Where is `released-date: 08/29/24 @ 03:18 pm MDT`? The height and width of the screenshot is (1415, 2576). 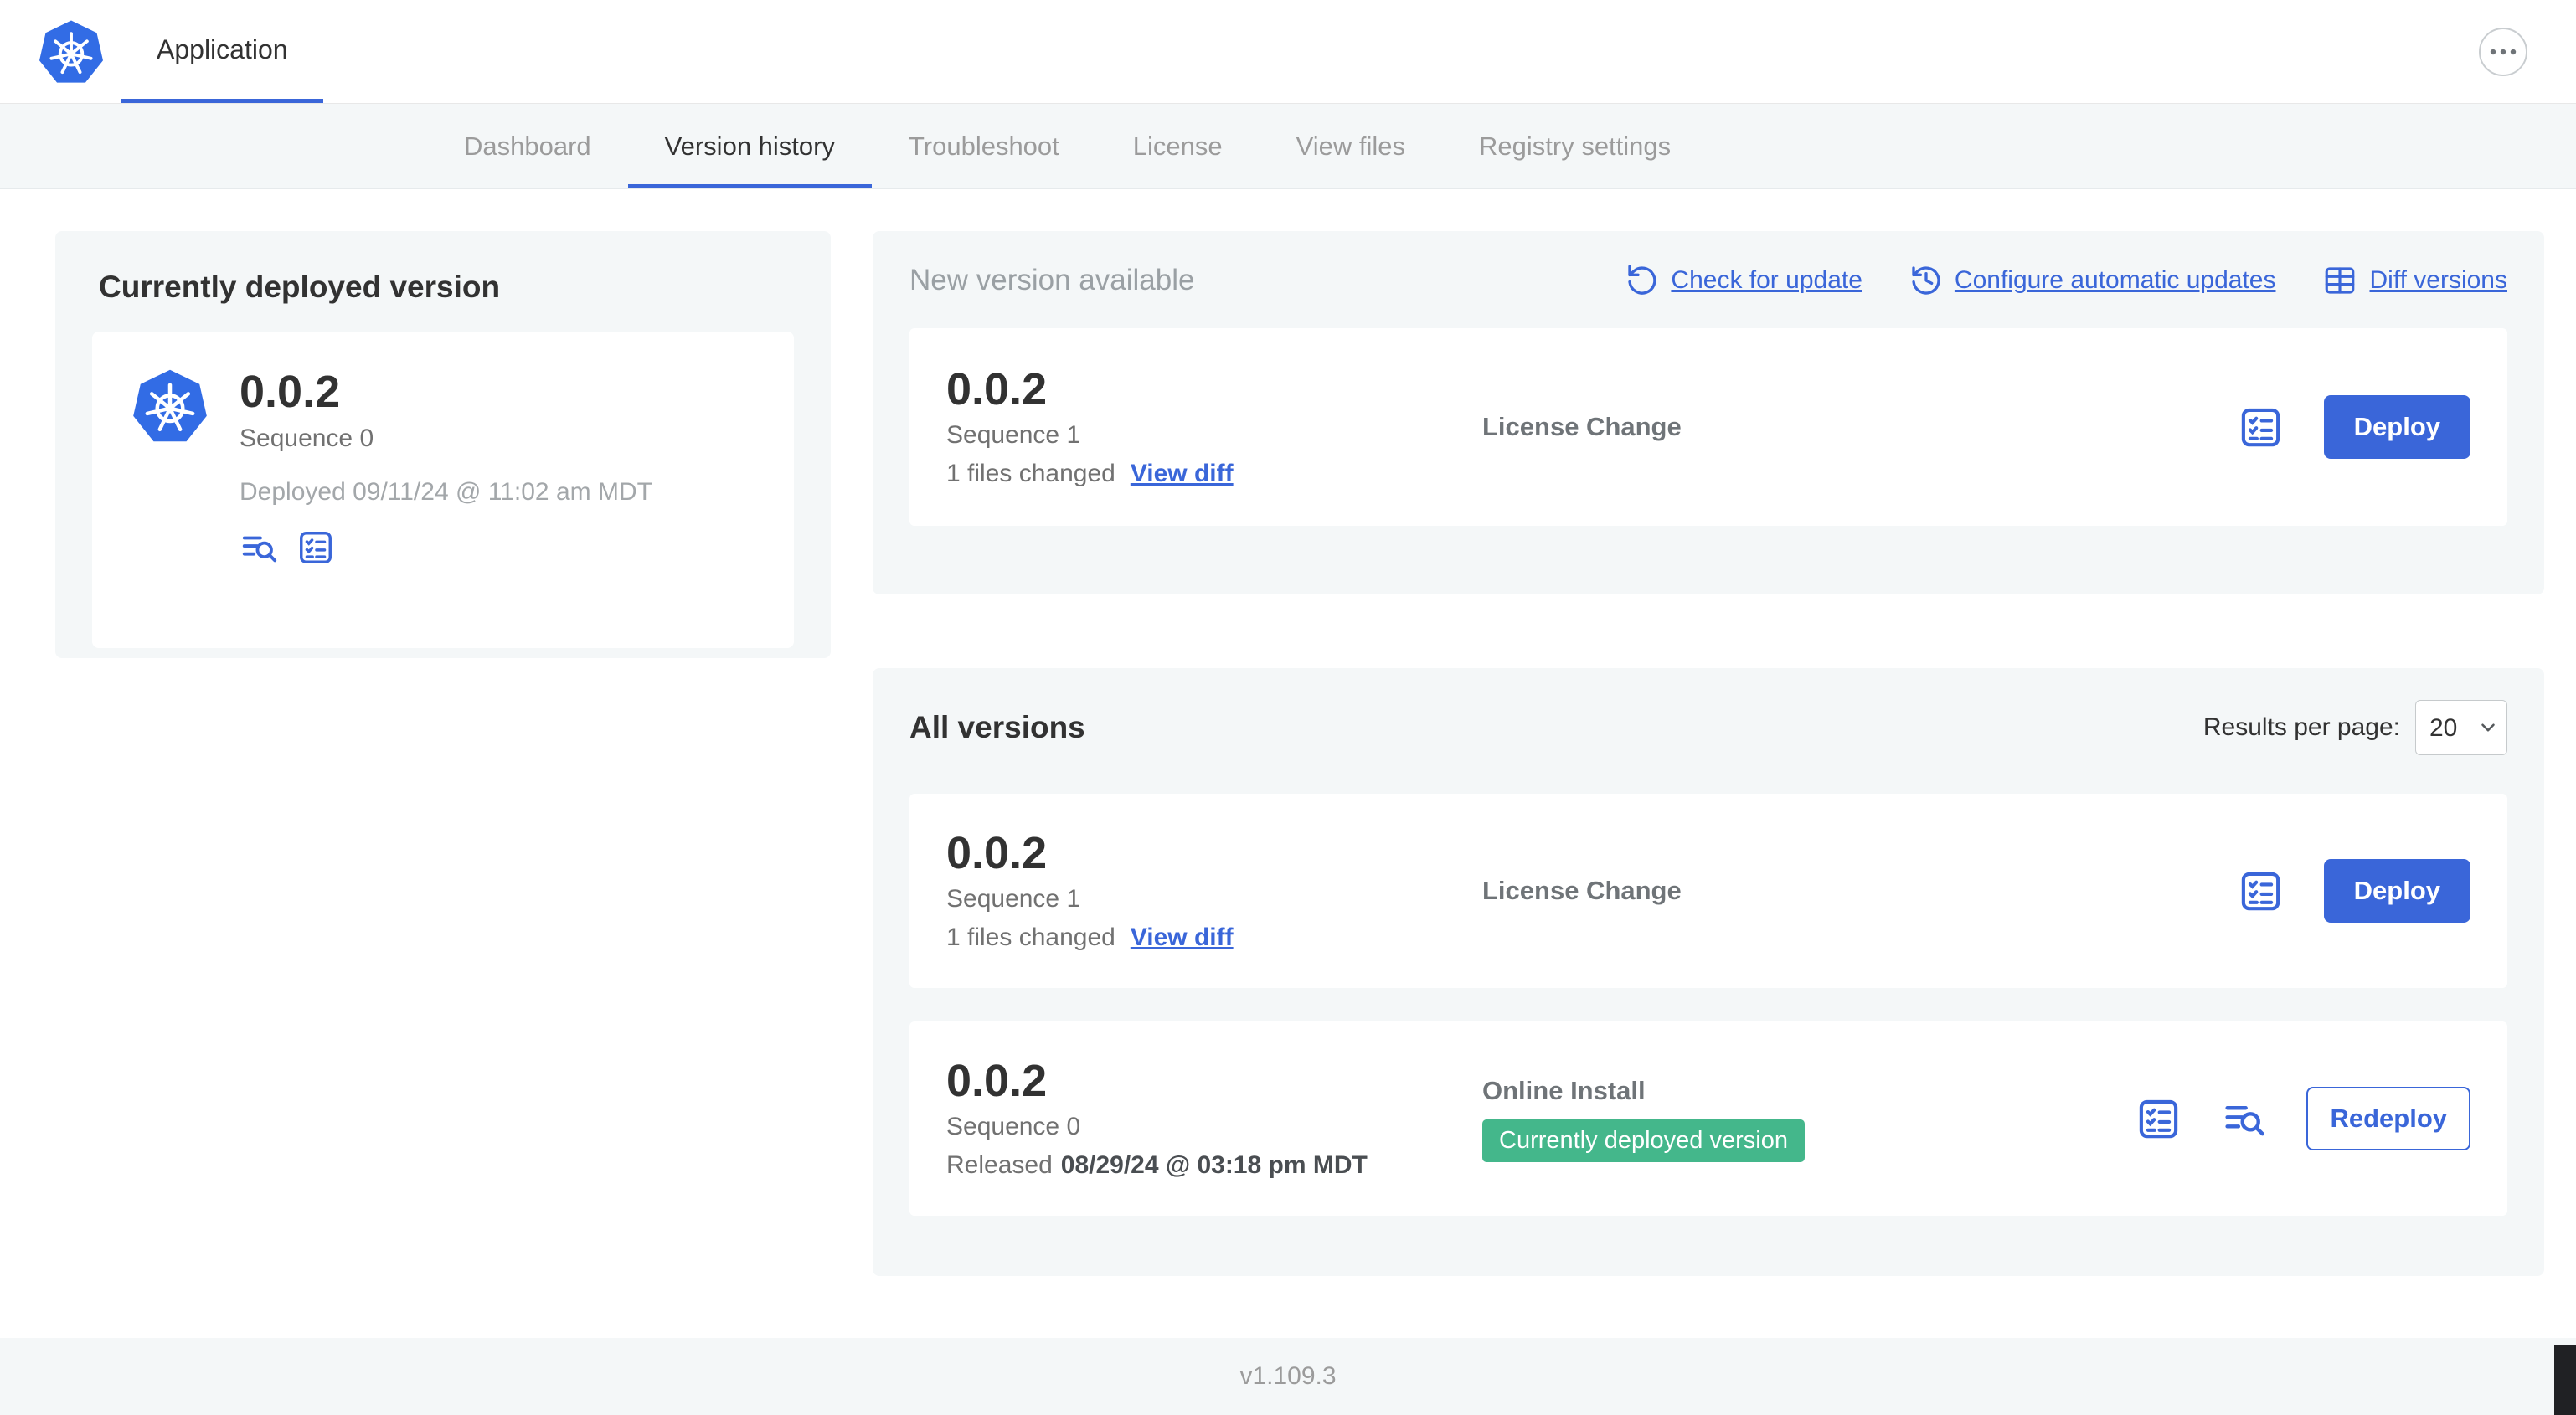
released-date: 08/29/24 @ 03:18 pm MDT is located at coordinates (1214, 1165).